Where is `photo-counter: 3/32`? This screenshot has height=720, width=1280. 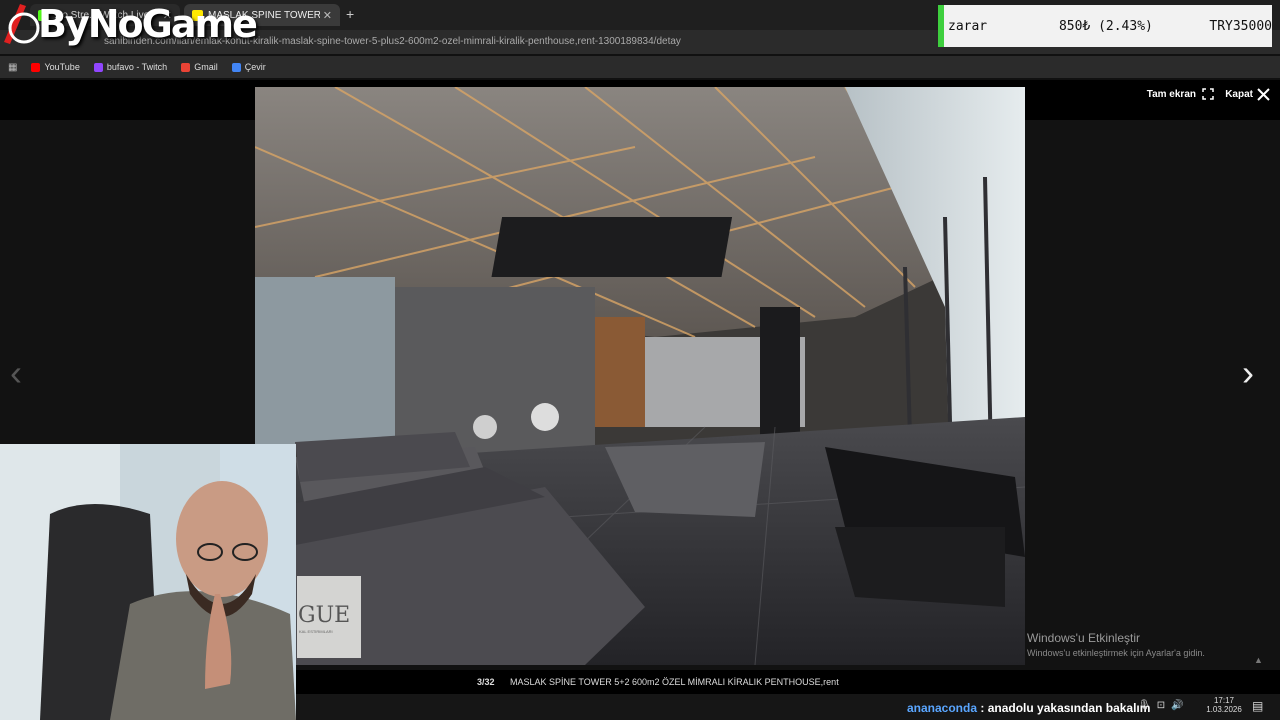
photo-counter: 3/32 is located at coordinates (486, 682).